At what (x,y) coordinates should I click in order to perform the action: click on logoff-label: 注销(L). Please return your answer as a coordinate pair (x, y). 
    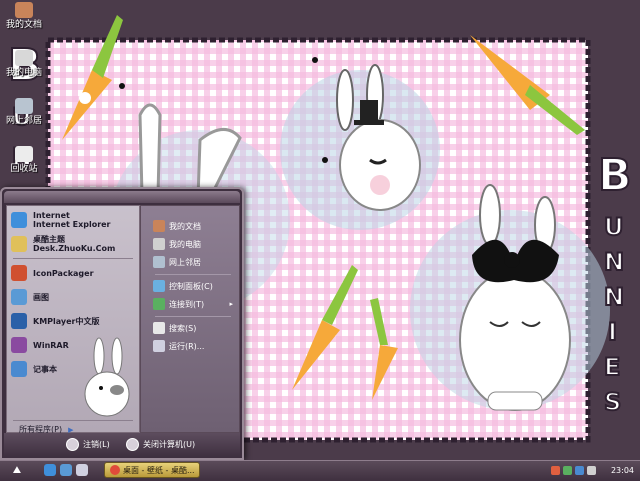
    Looking at the image, I should click on (96, 444).